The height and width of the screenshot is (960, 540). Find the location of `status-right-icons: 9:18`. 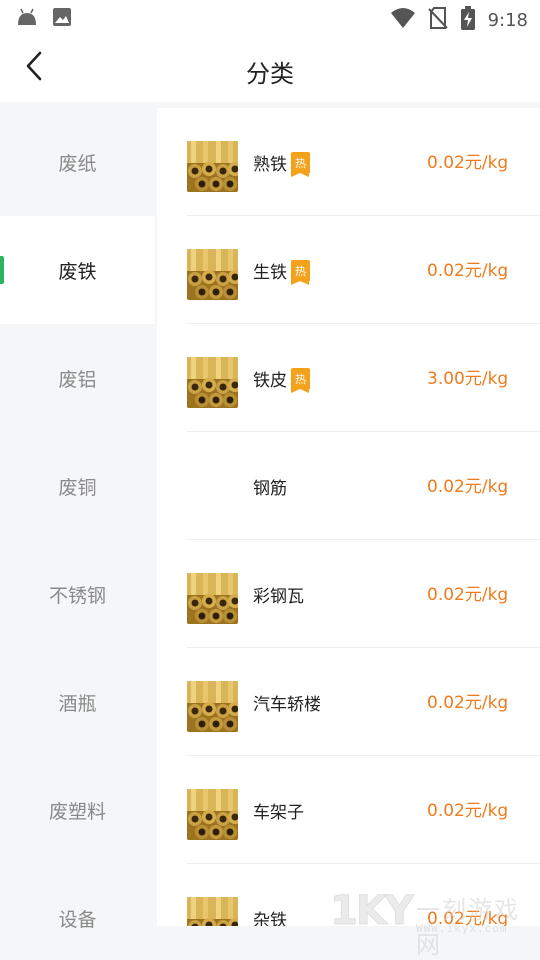

status-right-icons: 9:18 is located at coordinates (459, 20).